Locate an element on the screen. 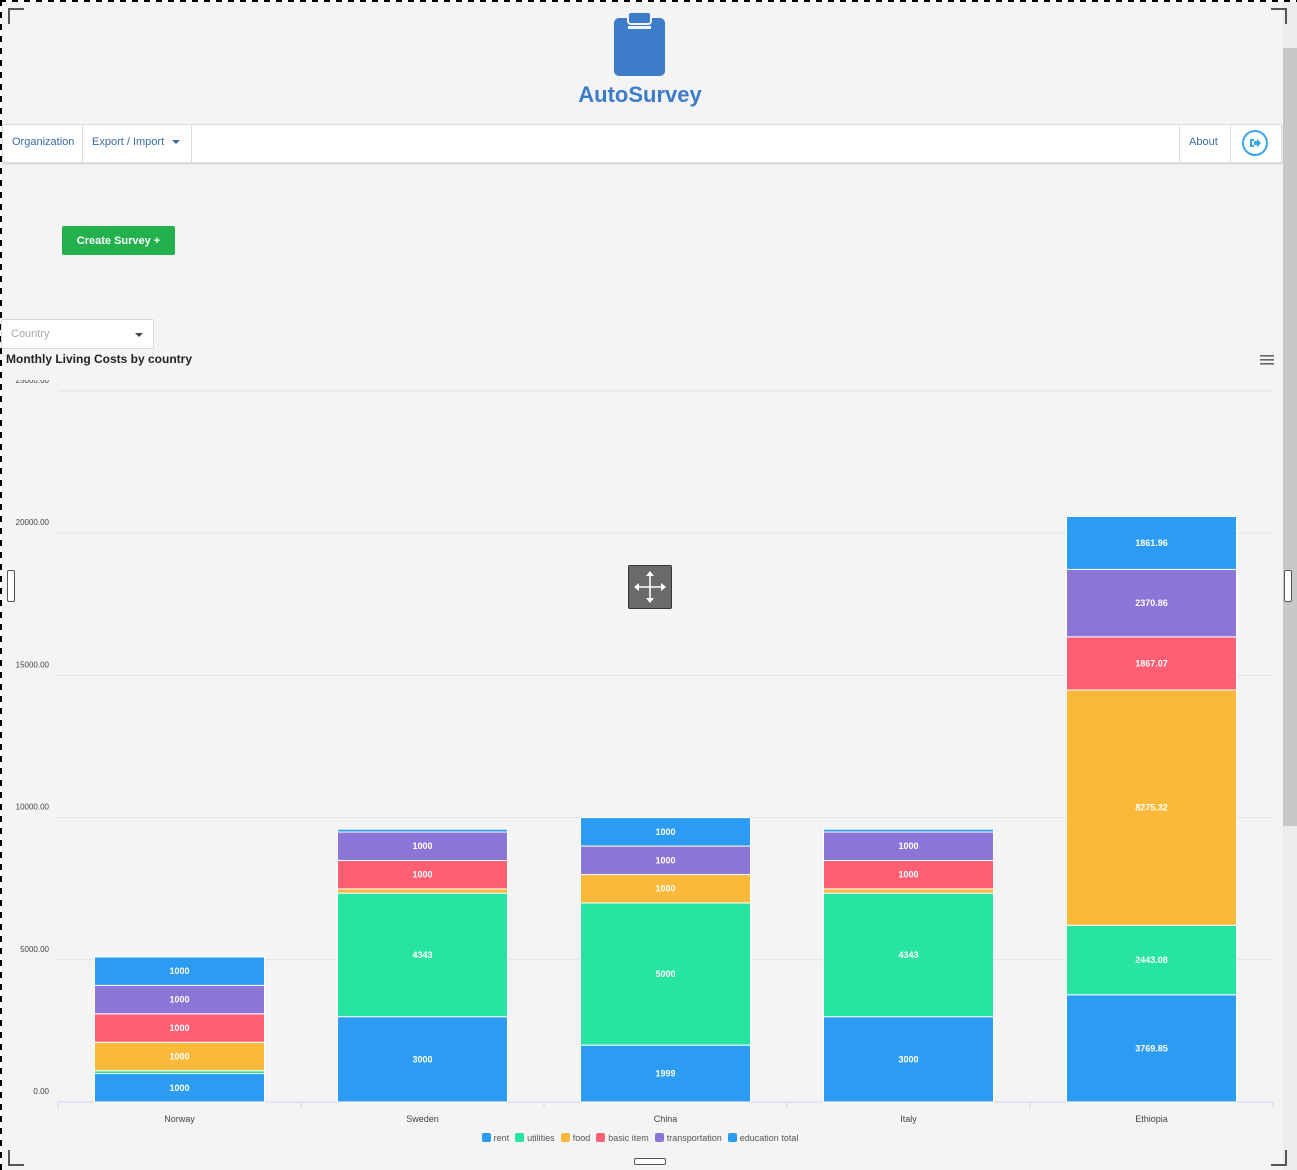  legend-label: education total is located at coordinates (769, 1138).